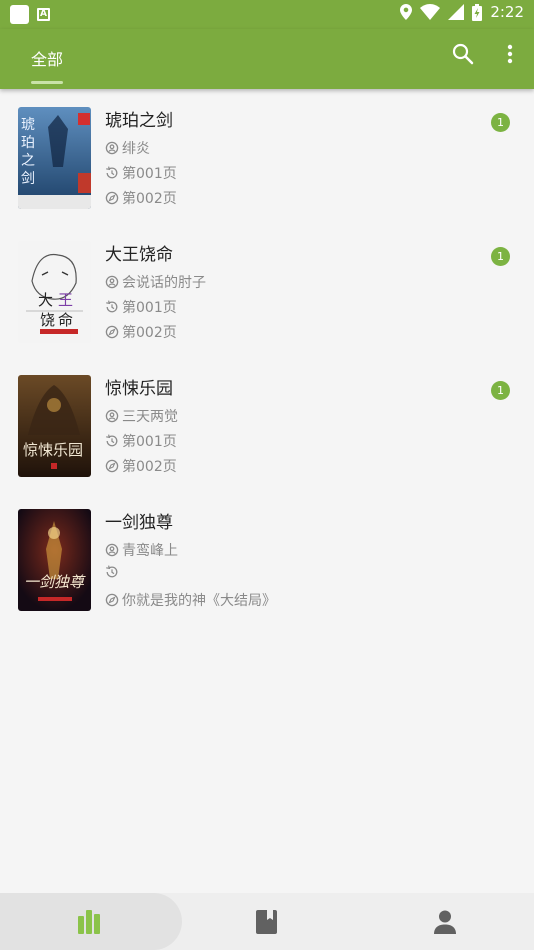 The width and height of the screenshot is (534, 950). Describe the element at coordinates (139, 255) in the screenshot. I see `book-title: 大王饶命` at that location.